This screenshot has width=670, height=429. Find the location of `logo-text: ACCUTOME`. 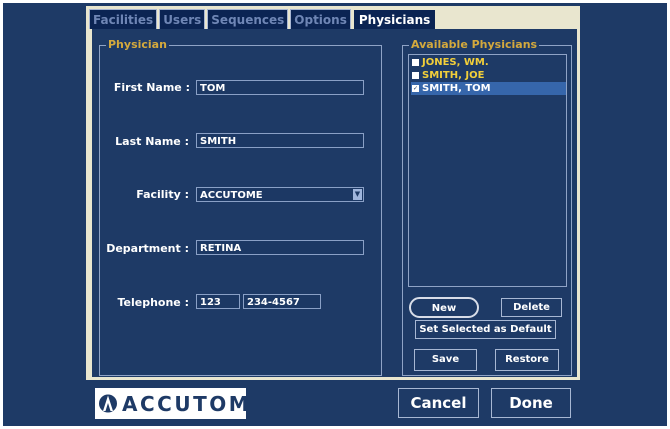

logo-text: ACCUTOME is located at coordinates (184, 404).